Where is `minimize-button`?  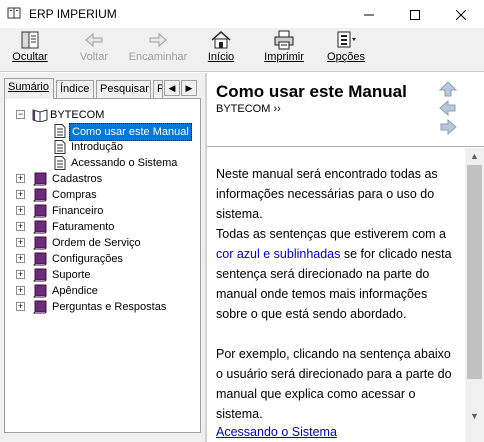
minimize-button is located at coordinates (369, 14).